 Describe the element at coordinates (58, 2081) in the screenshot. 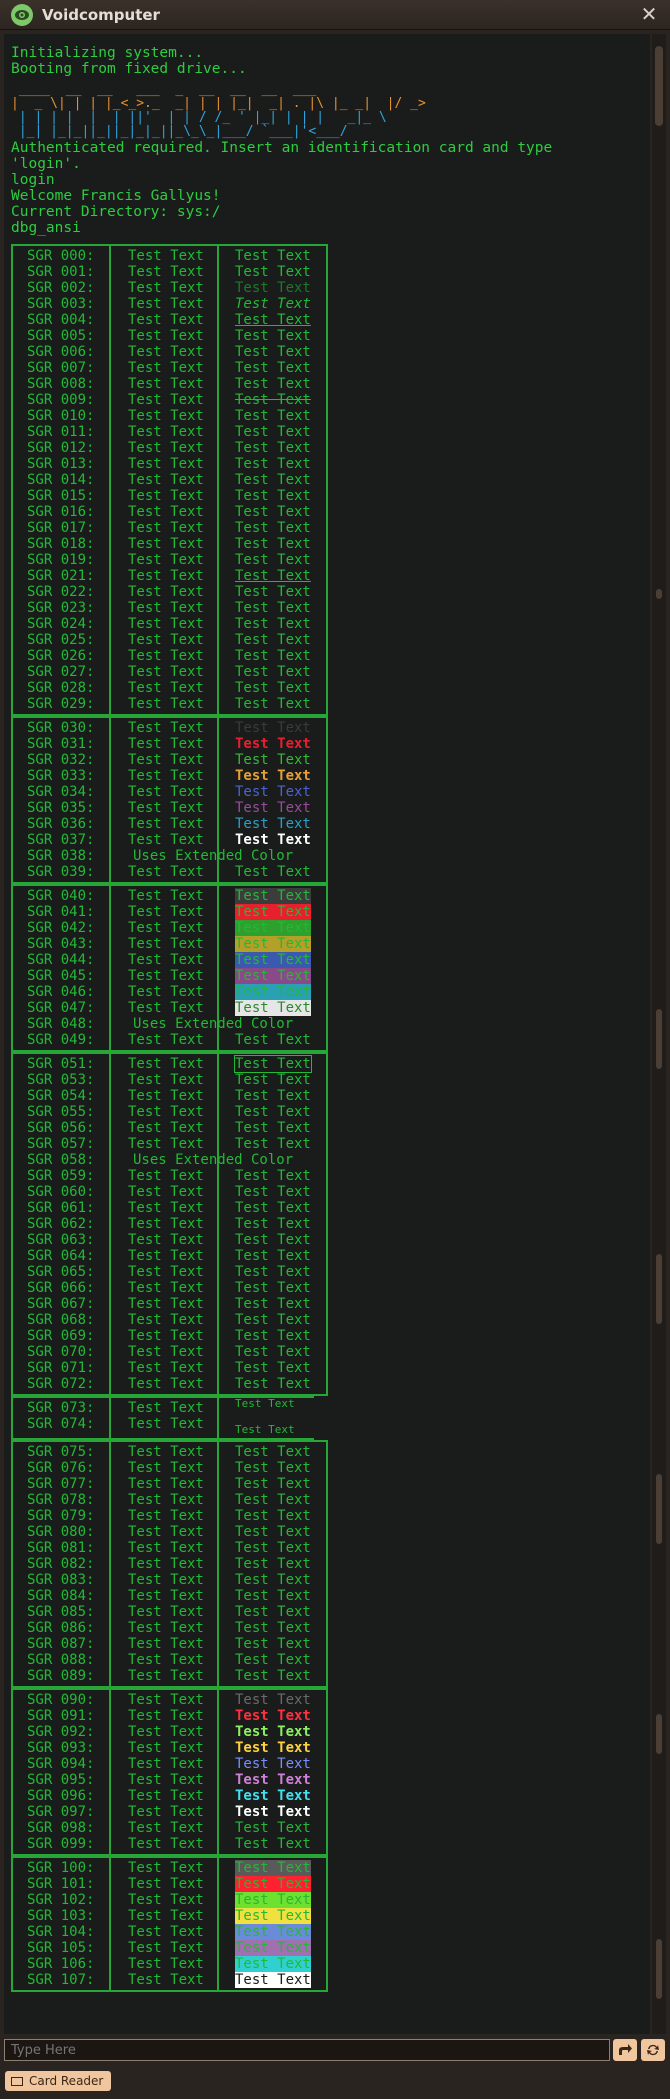

I see `card-reader-button: Card Reader` at that location.